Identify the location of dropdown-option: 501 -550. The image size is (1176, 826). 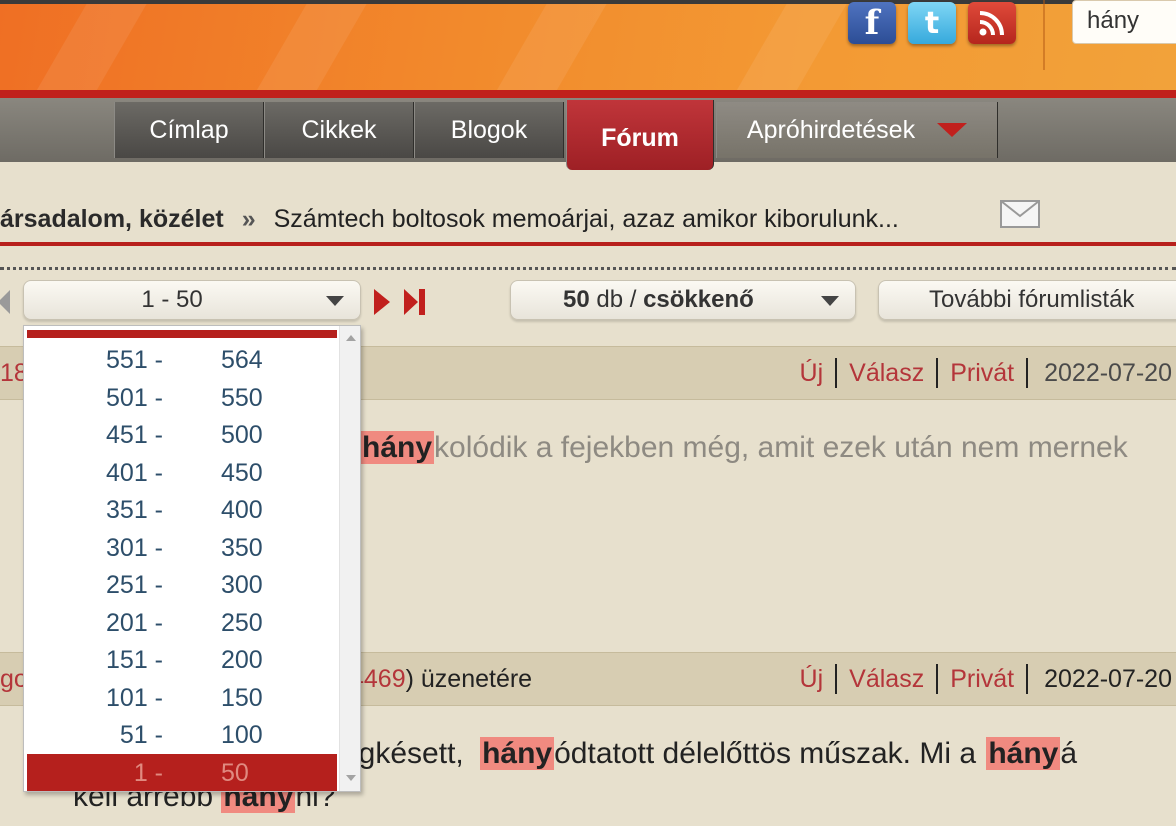
(182, 397).